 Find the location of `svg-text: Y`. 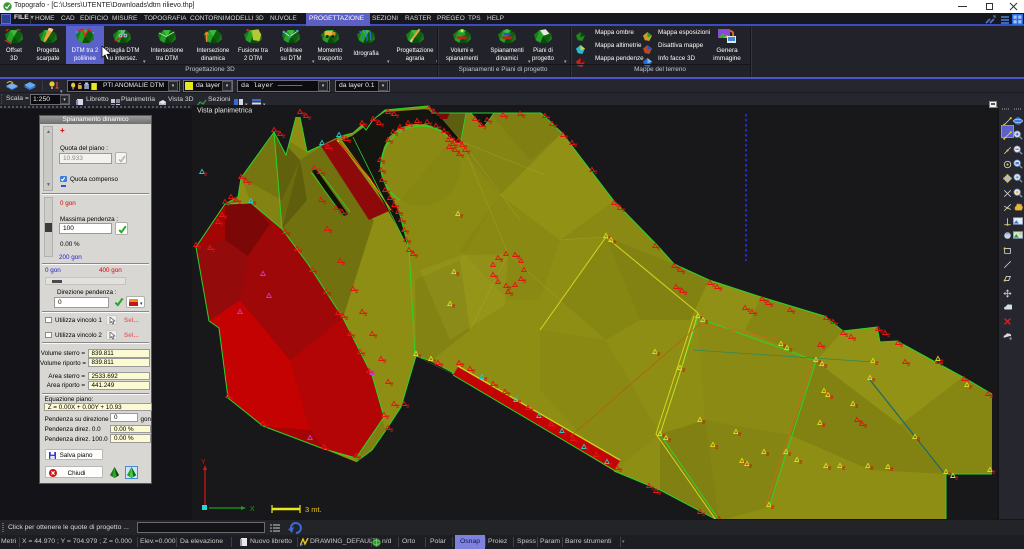

svg-text: Y is located at coordinates (203, 462).